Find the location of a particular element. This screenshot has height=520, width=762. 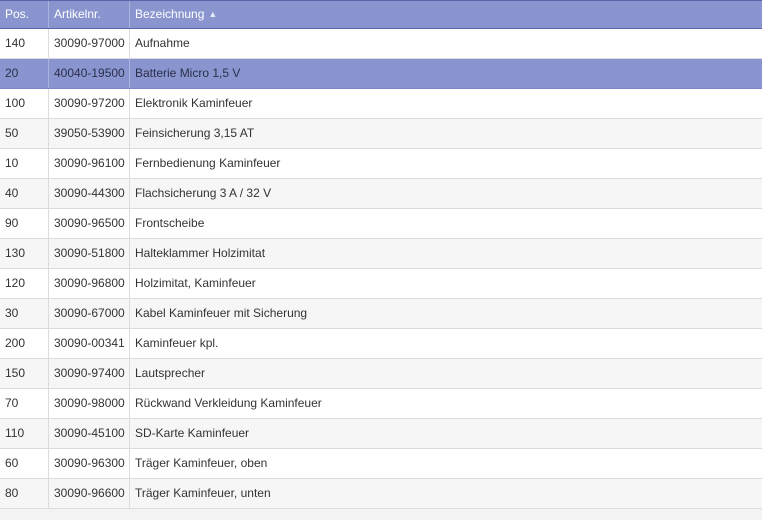

column-header-label: Pos. is located at coordinates (17, 14).